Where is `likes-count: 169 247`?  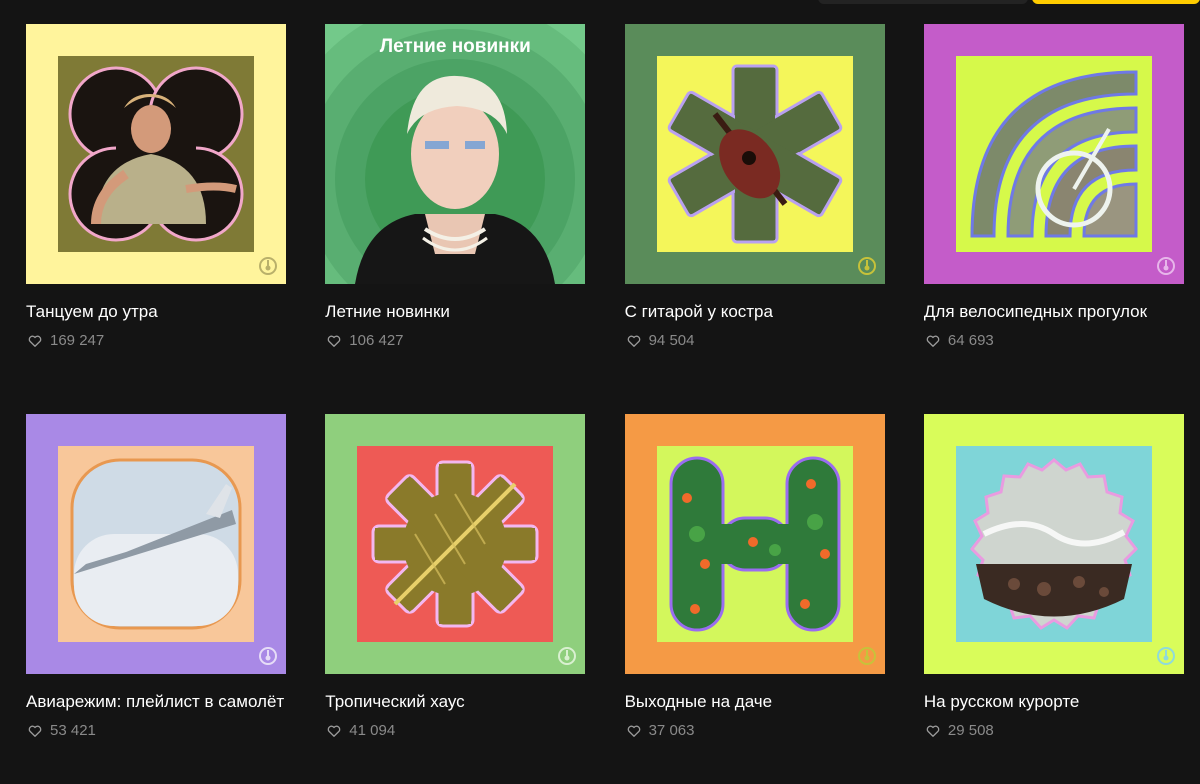 likes-count: 169 247 is located at coordinates (156, 341).